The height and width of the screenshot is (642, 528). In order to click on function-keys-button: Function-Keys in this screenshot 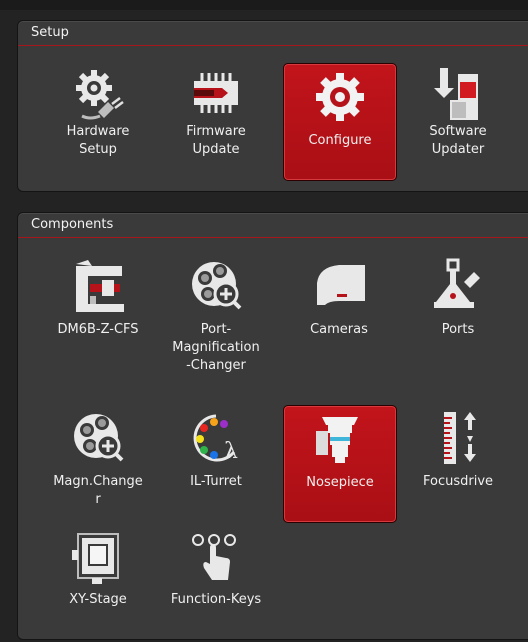, I will do `click(216, 569)`.